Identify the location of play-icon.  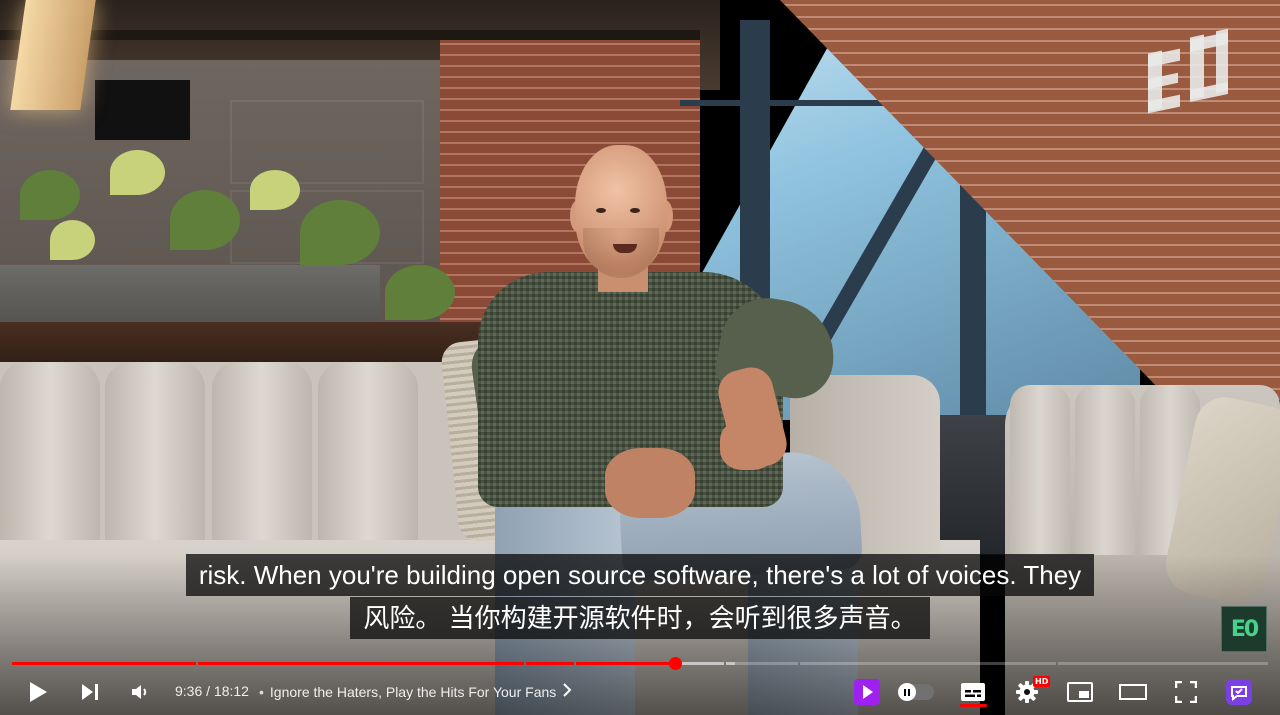
(38, 692).